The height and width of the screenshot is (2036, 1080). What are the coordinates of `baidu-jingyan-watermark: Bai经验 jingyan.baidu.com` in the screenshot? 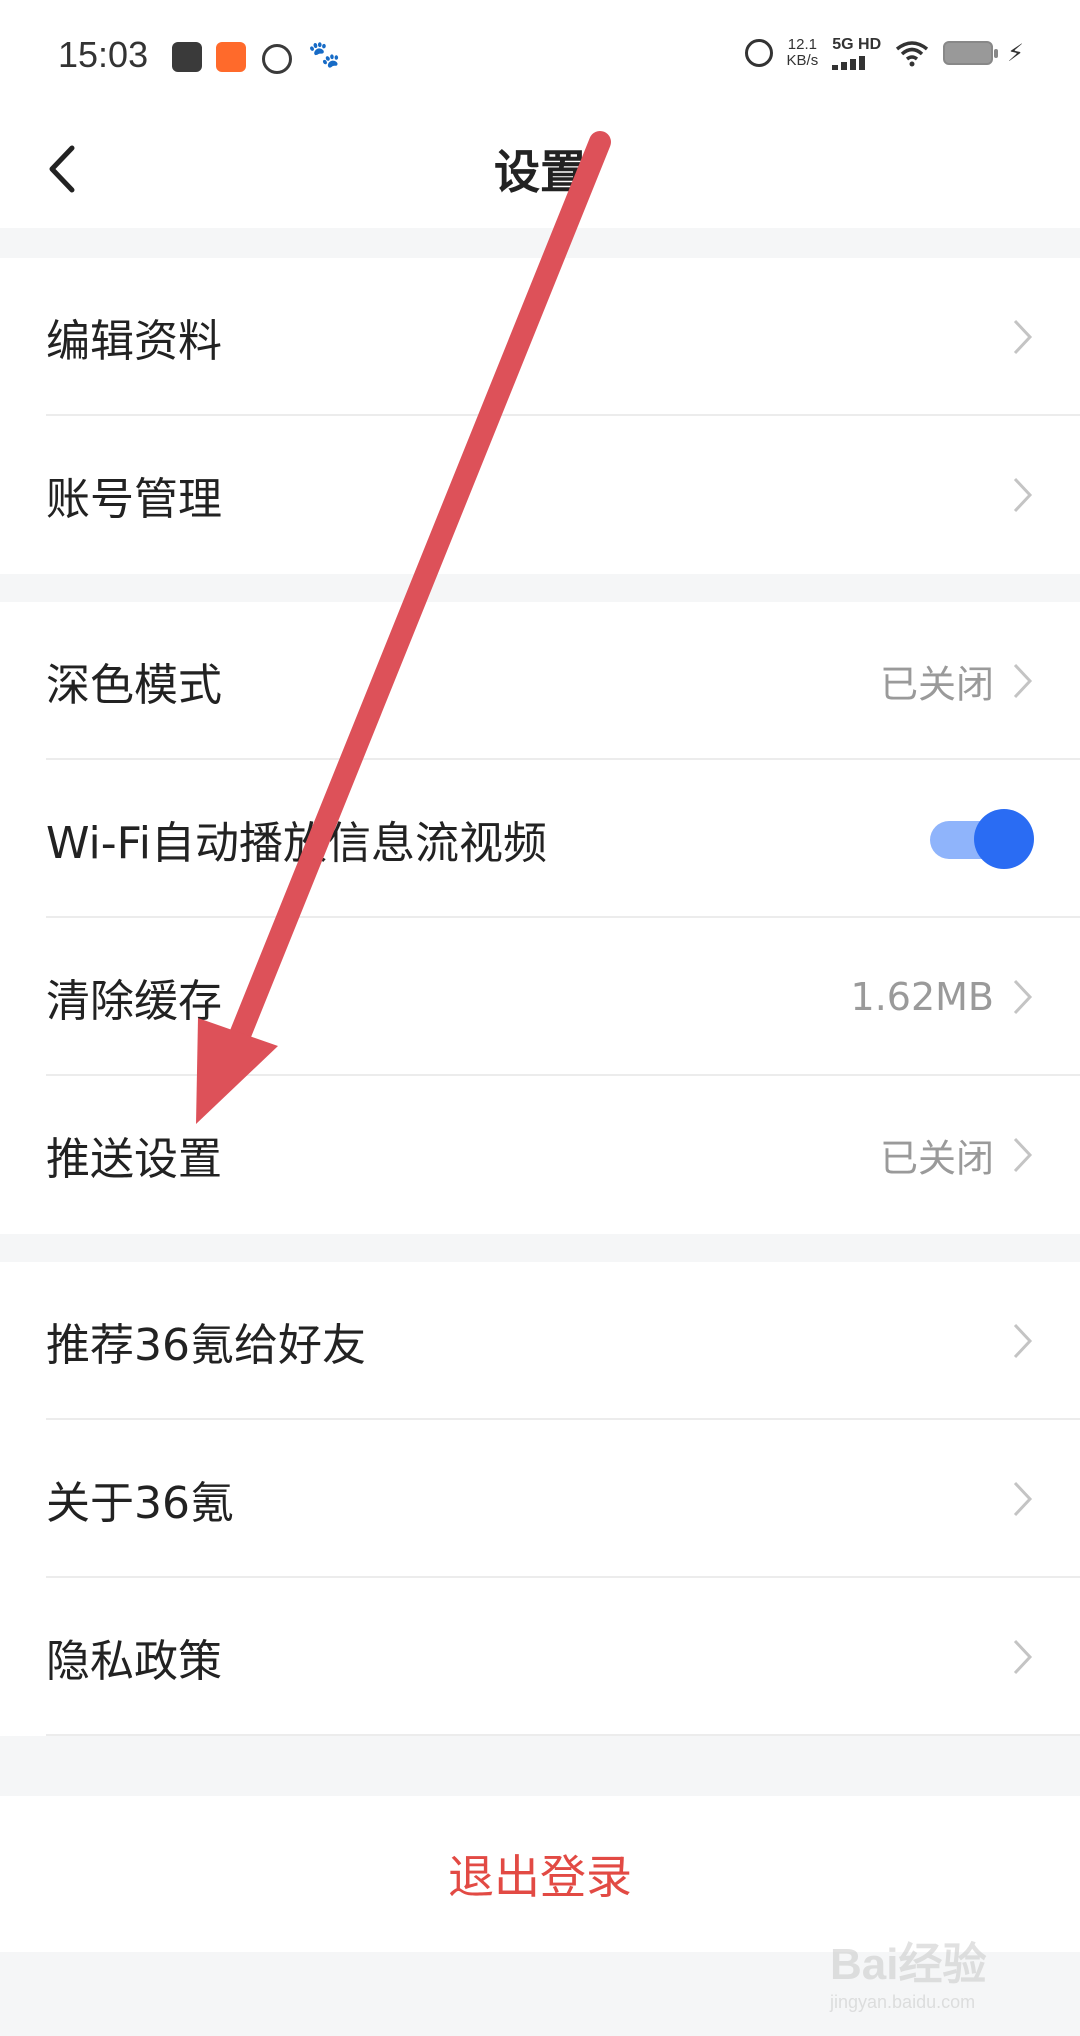 It's located at (930, 1973).